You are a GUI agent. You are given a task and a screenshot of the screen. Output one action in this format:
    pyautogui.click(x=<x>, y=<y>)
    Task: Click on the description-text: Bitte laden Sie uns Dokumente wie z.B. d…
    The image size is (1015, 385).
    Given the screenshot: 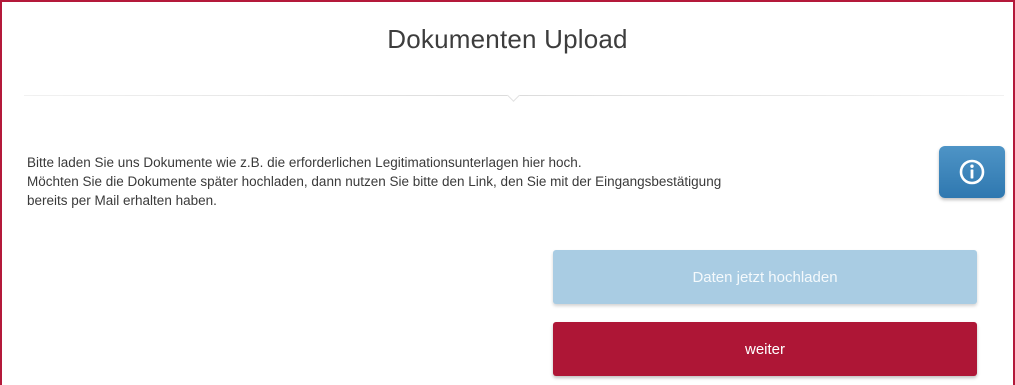 What is the action you would take?
    pyautogui.click(x=477, y=181)
    